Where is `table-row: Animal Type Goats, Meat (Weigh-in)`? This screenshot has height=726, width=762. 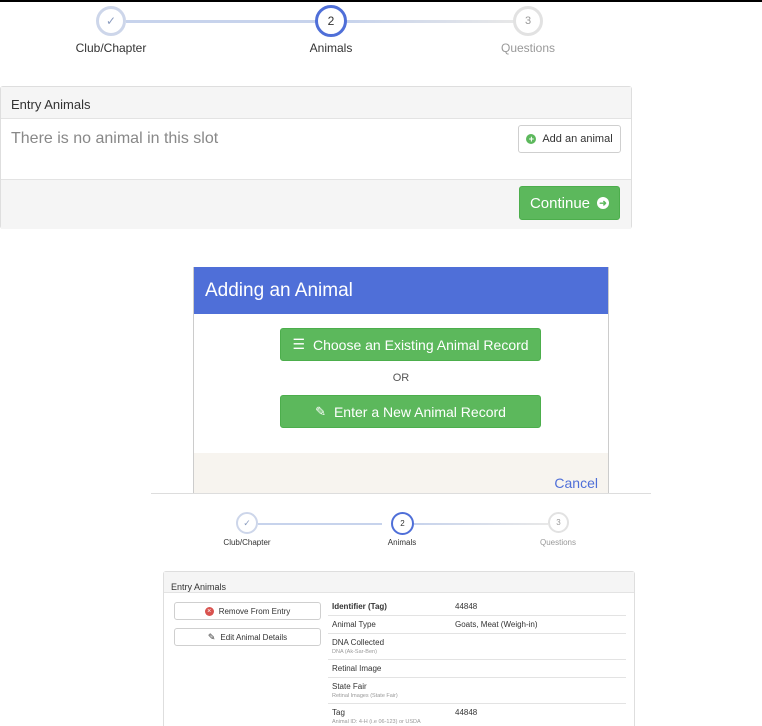
table-row: Animal Type Goats, Meat (Weigh-in) is located at coordinates (477, 624).